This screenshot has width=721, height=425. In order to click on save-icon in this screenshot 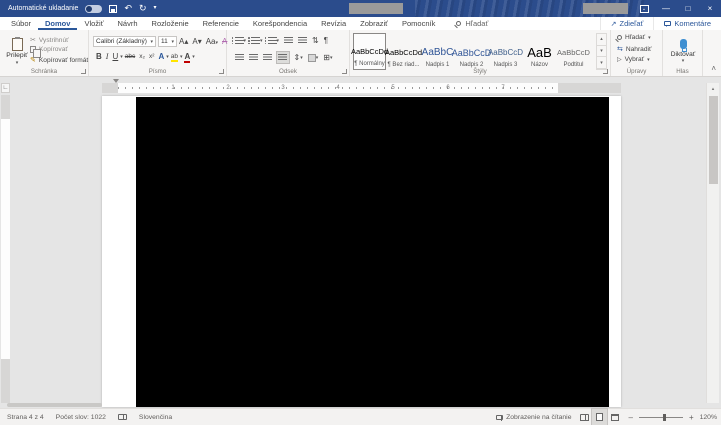, I will do `click(113, 8)`.